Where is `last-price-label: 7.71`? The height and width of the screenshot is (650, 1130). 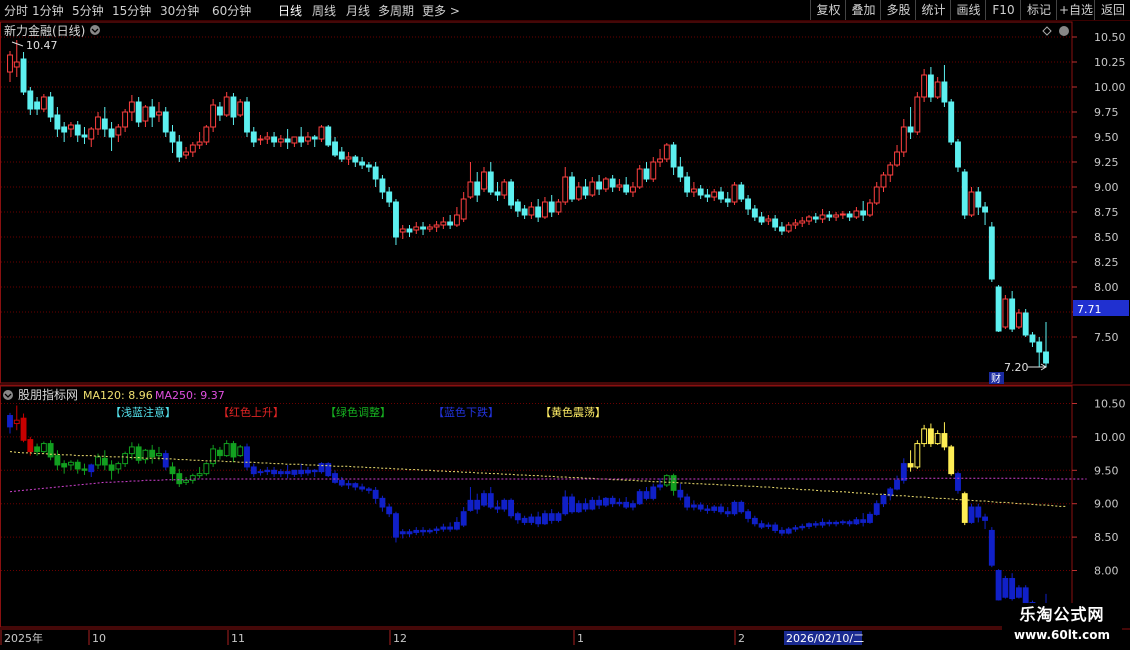
last-price-label: 7.71 is located at coordinates (1089, 309).